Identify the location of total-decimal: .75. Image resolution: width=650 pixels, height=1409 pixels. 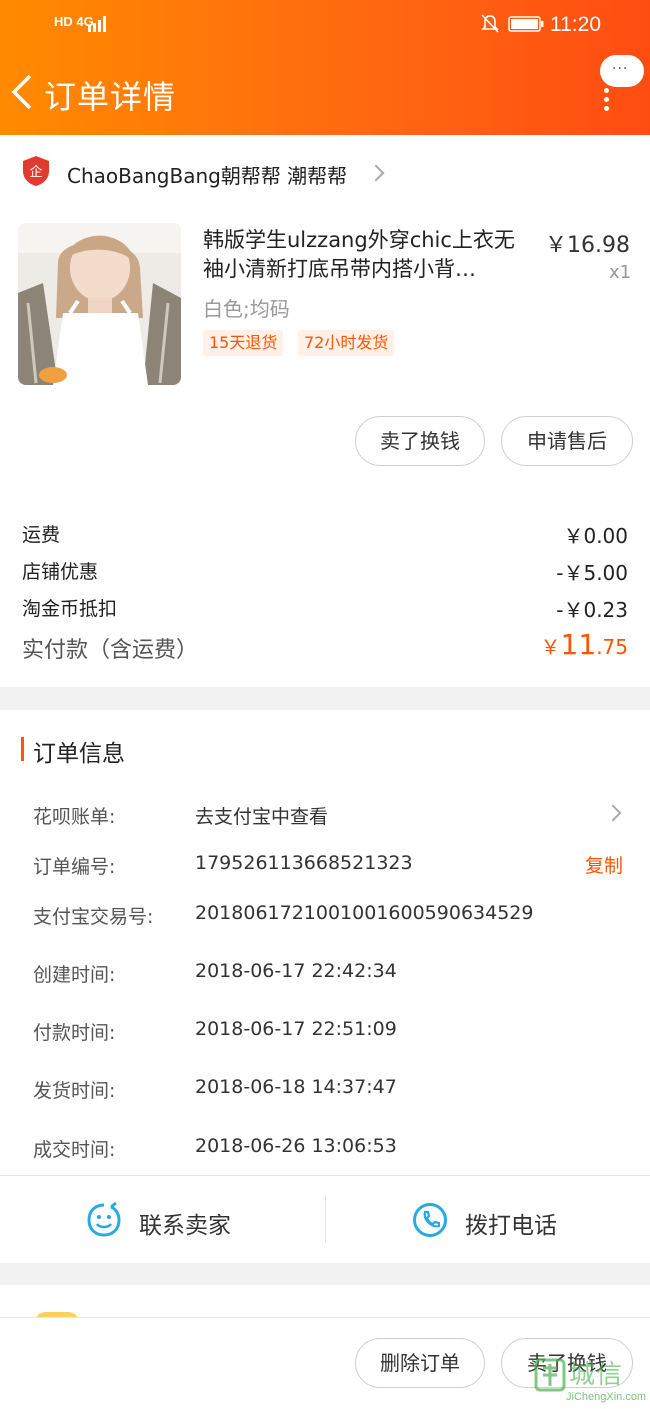
(612, 647).